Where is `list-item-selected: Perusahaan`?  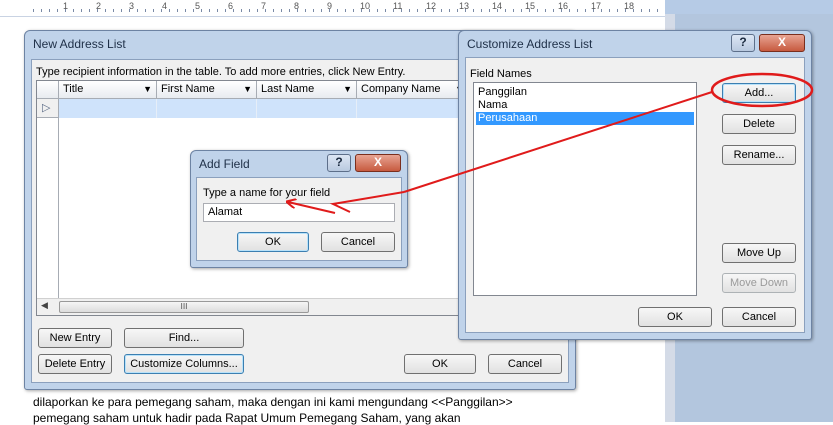
list-item-selected: Perusahaan is located at coordinates (585, 118).